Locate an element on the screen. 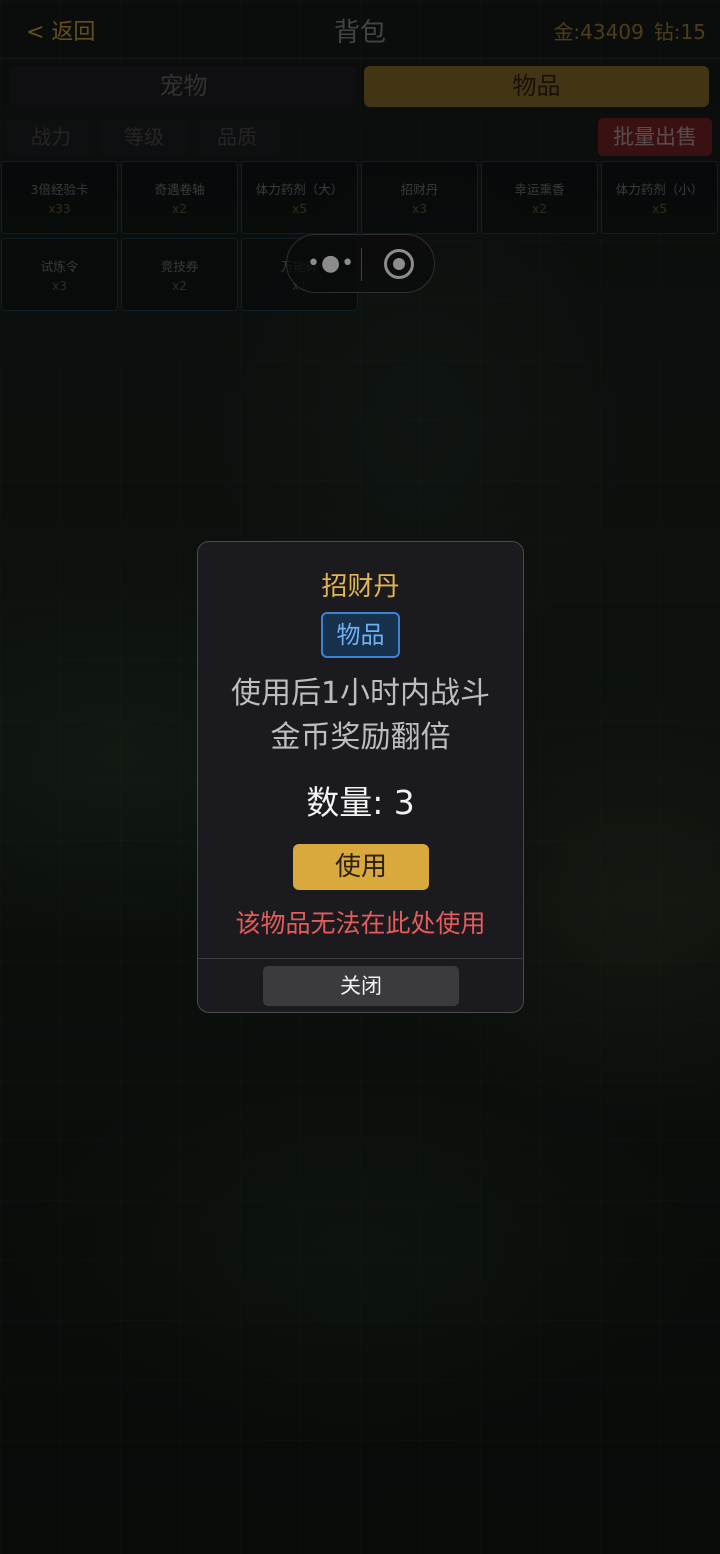 This screenshot has height=1554, width=720. modal-divider is located at coordinates (360, 958).